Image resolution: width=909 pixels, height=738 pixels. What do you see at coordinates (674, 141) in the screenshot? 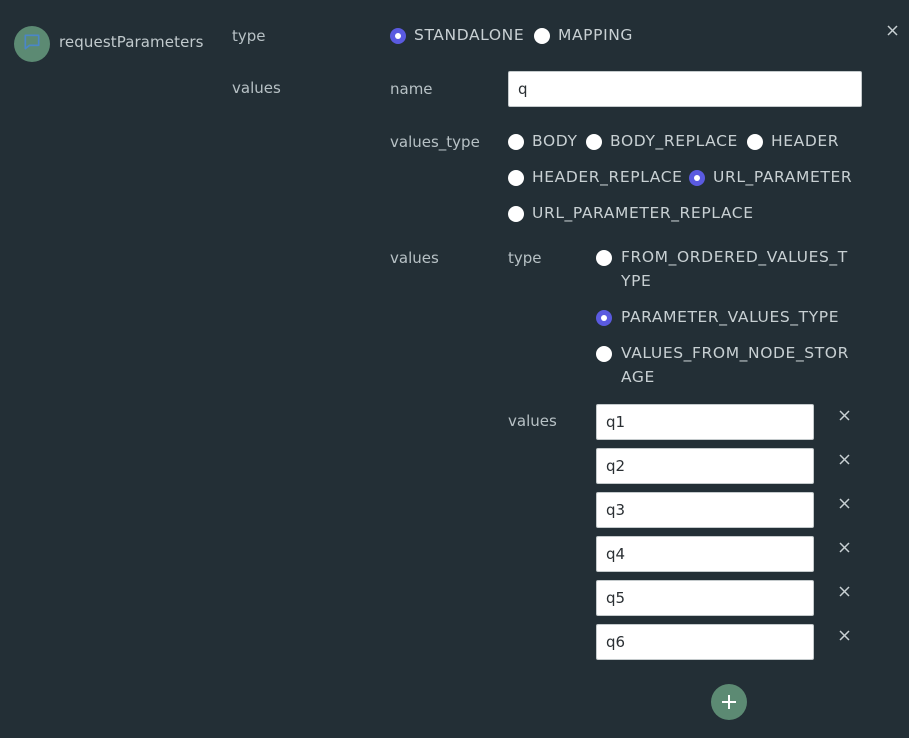
I see `values-type-body-replace-label: BODY_REPLACE` at bounding box center [674, 141].